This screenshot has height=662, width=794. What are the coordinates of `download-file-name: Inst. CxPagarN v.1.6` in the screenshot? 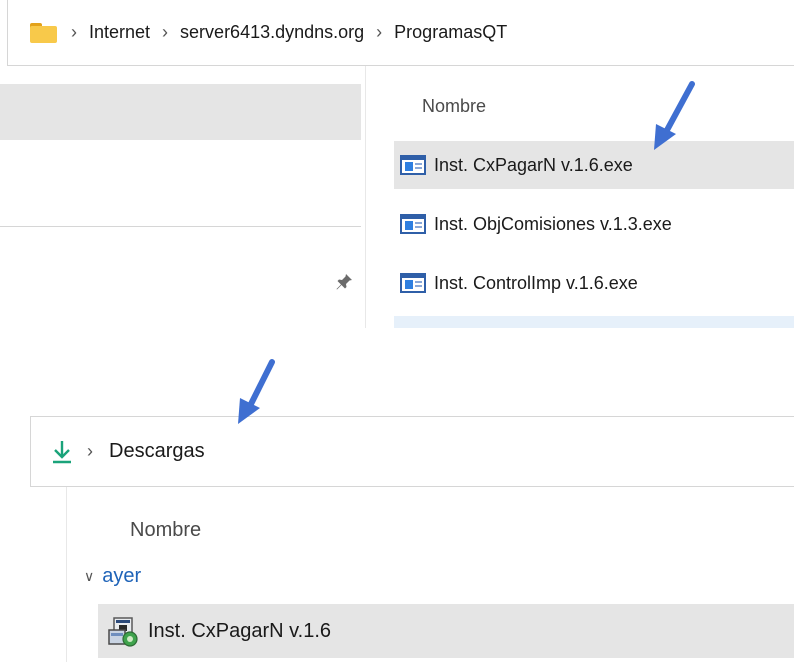 It's located at (240, 630).